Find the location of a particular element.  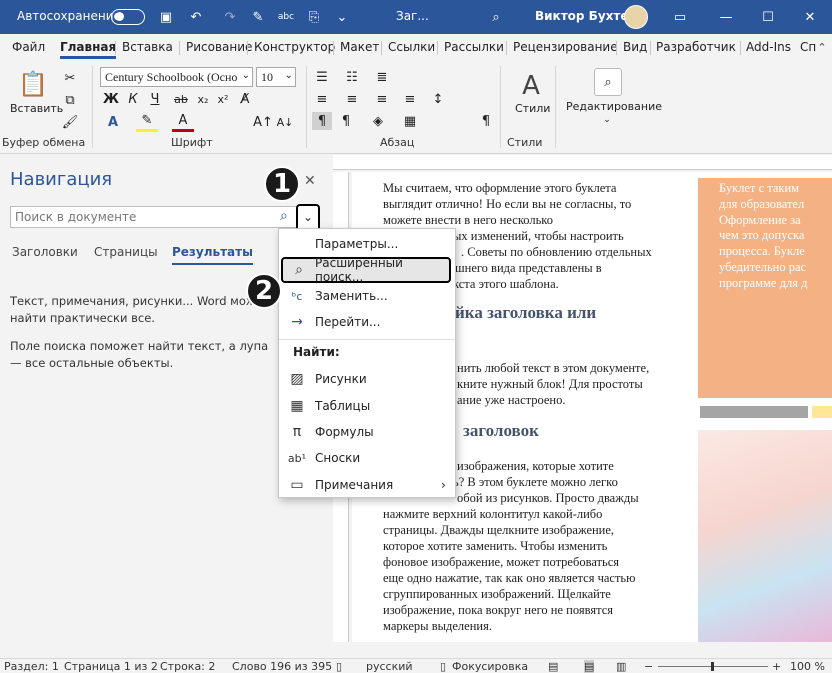

chevron-down-icon: ⌄ is located at coordinates (607, 120).